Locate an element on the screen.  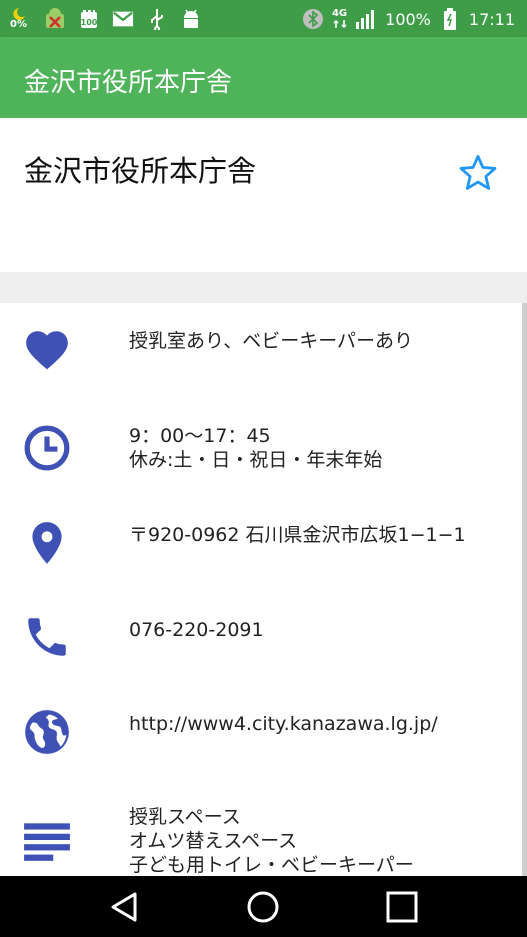
text-line: 授乳室あり、ベビーキーパーあり is located at coordinates (271, 341).